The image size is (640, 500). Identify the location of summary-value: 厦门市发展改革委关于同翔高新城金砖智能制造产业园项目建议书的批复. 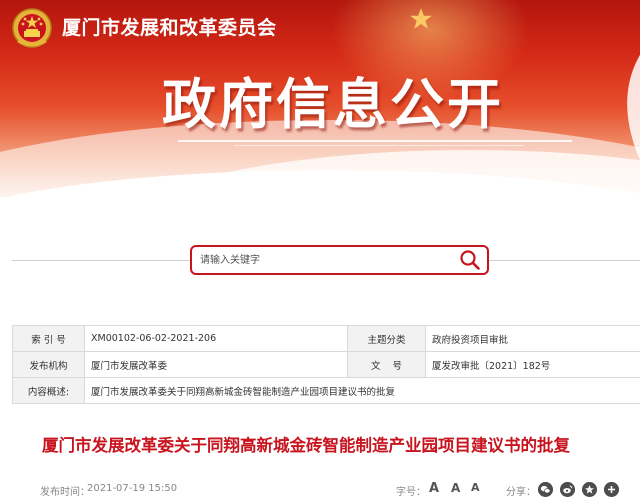
(362, 390).